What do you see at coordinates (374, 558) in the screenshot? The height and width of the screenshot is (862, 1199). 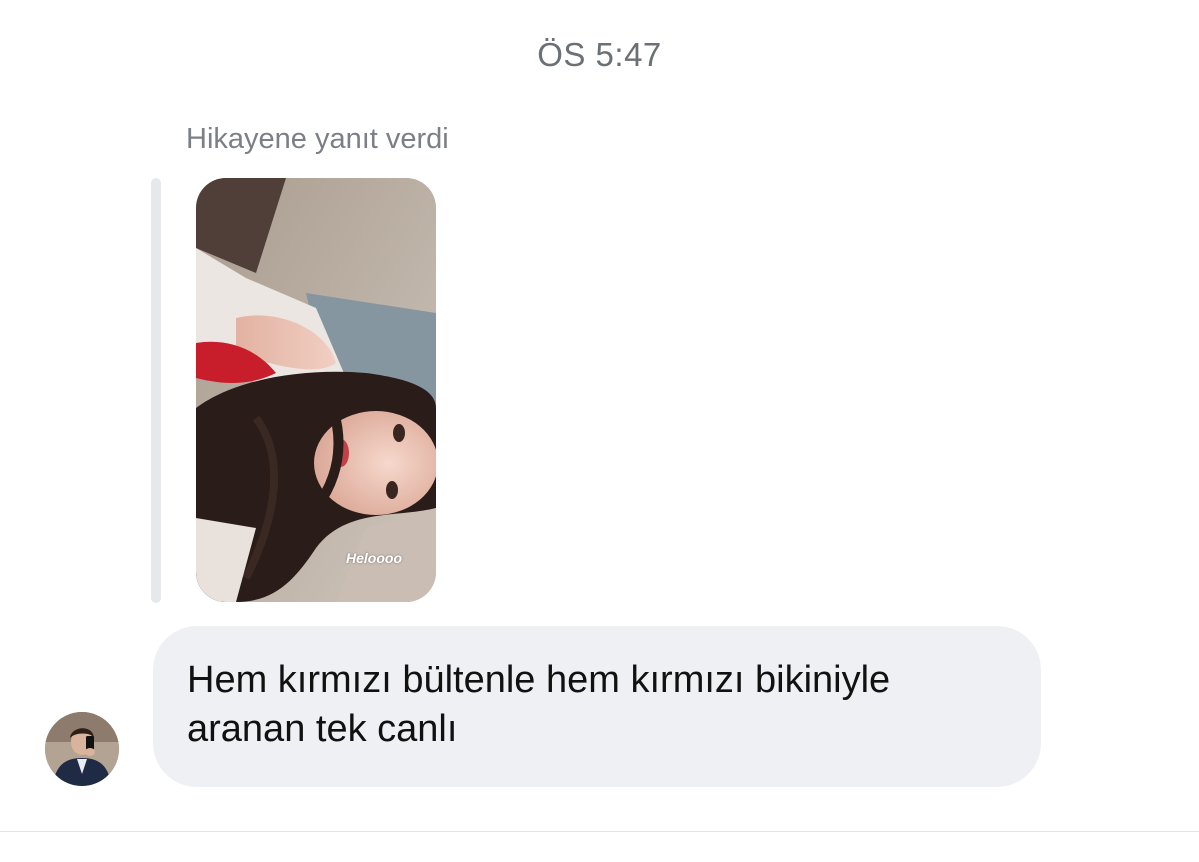 I see `story-caption: Heloooo` at bounding box center [374, 558].